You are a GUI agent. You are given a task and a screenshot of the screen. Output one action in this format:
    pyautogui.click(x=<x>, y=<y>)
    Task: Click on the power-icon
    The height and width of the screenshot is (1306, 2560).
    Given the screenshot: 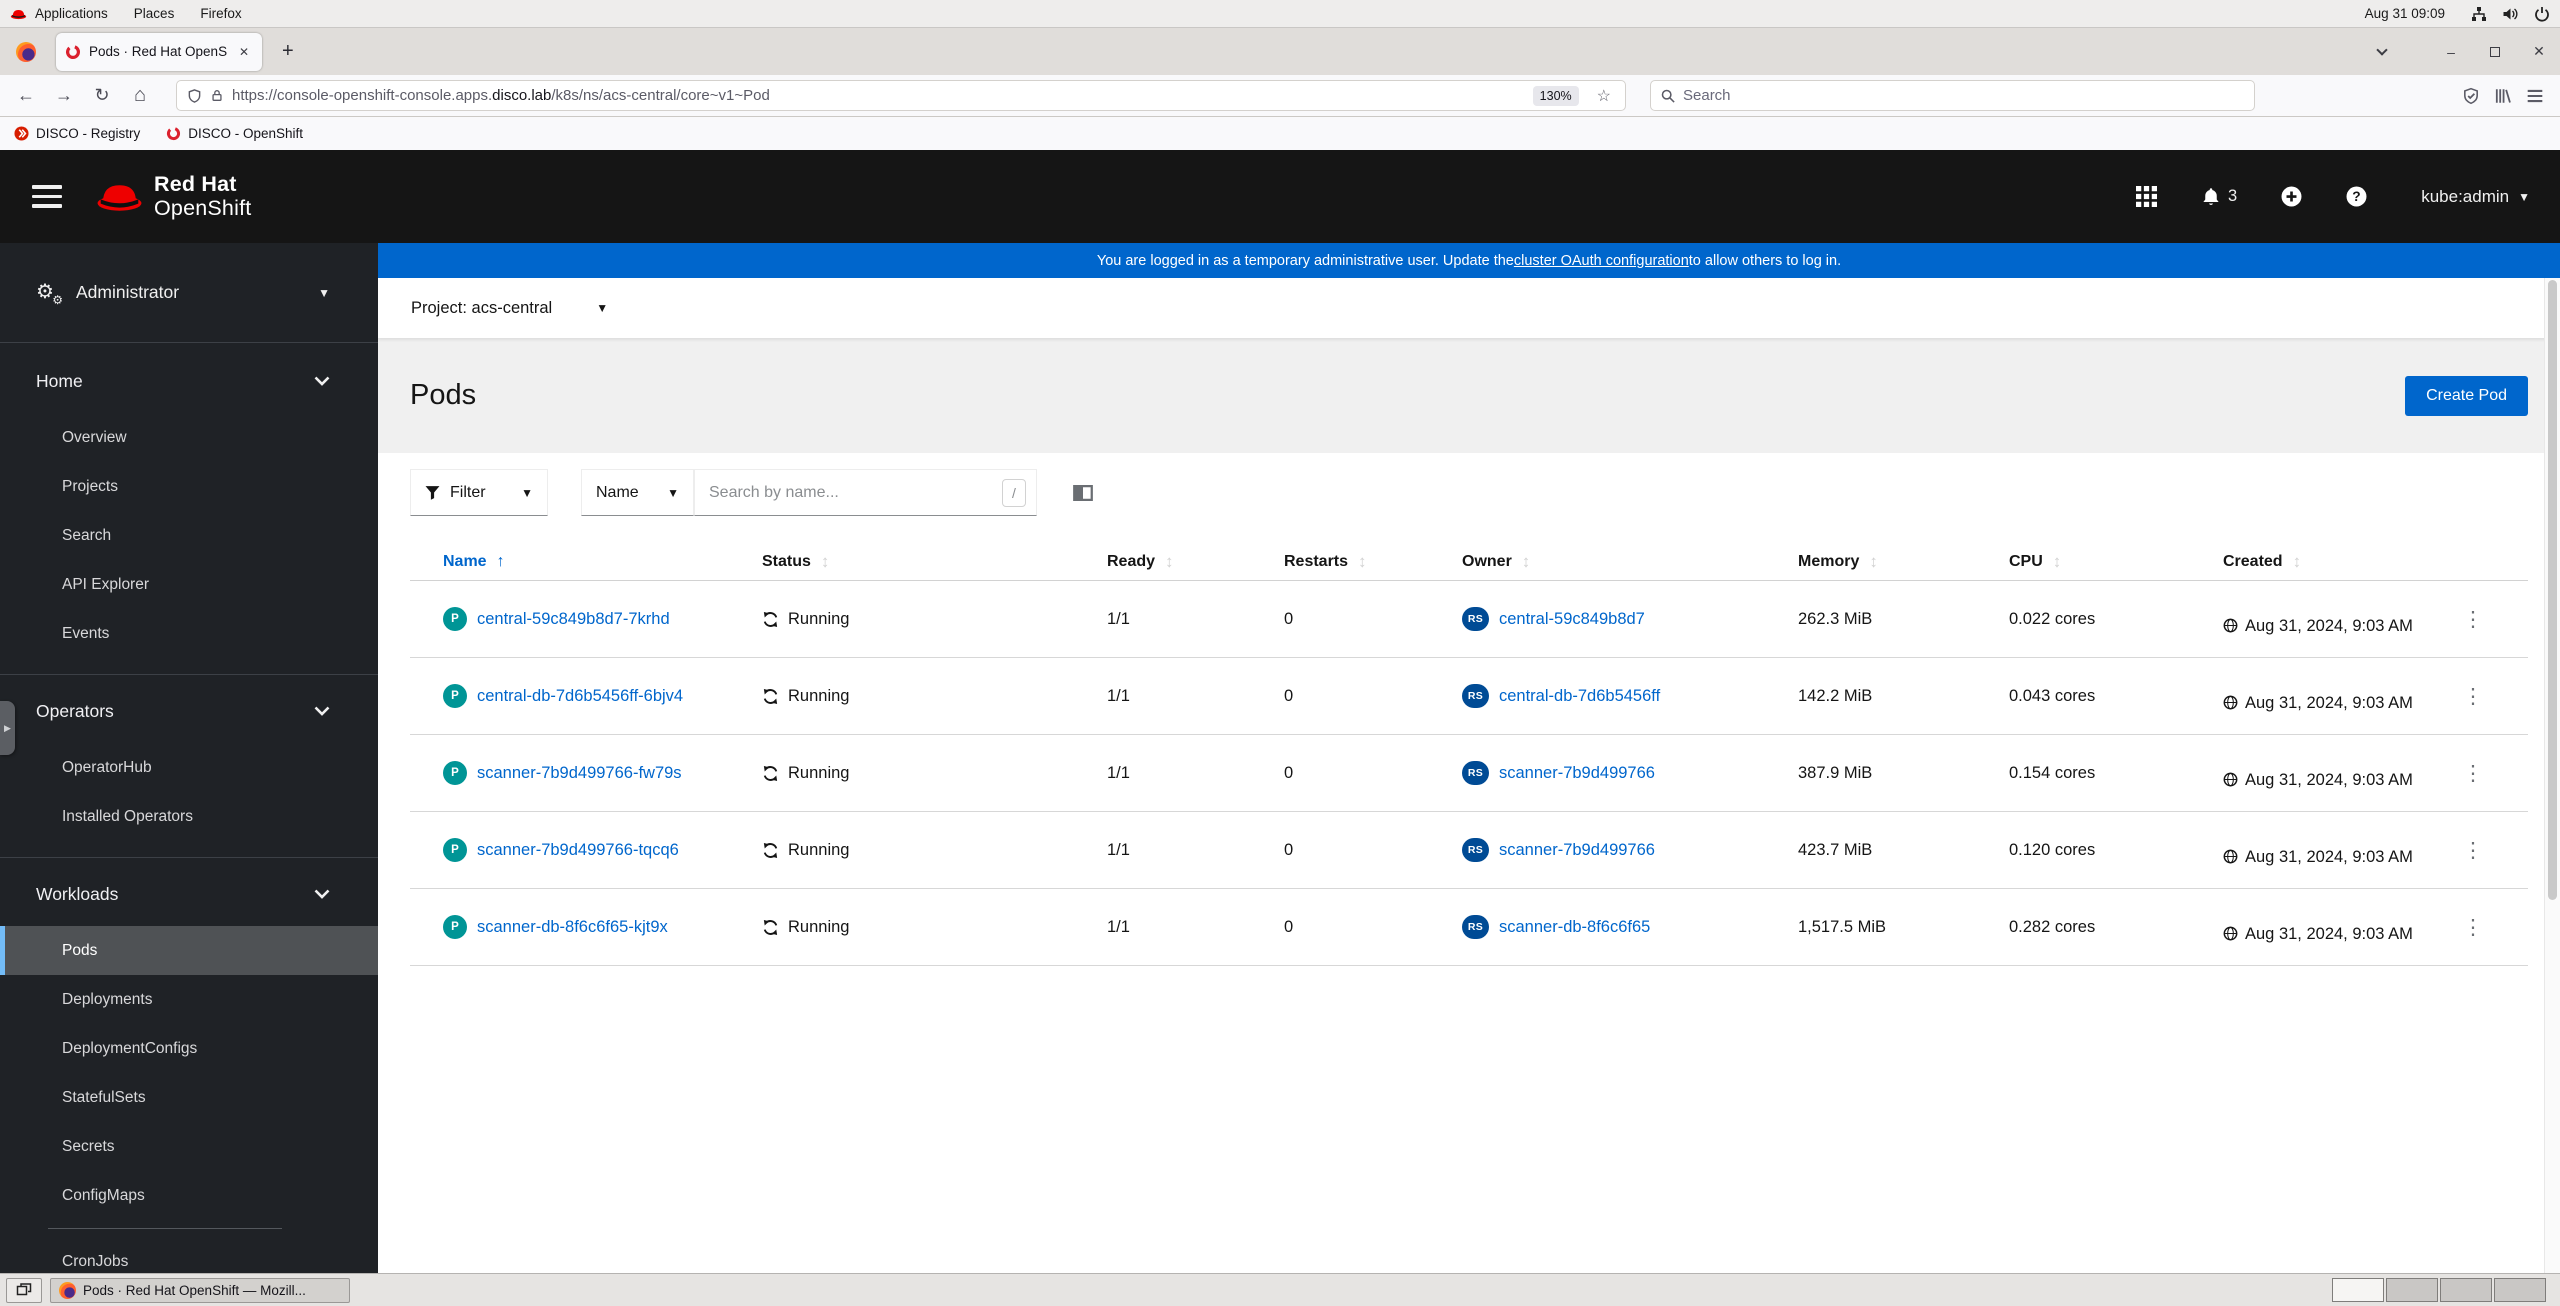 What is the action you would take?
    pyautogui.click(x=2542, y=14)
    